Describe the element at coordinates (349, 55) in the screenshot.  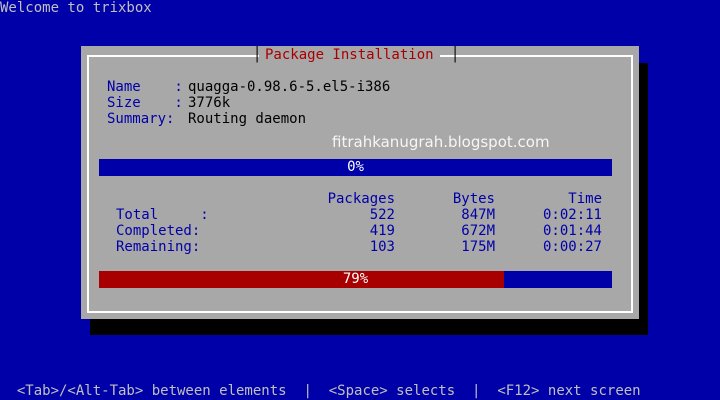
I see `dialog-title: Package Installation` at that location.